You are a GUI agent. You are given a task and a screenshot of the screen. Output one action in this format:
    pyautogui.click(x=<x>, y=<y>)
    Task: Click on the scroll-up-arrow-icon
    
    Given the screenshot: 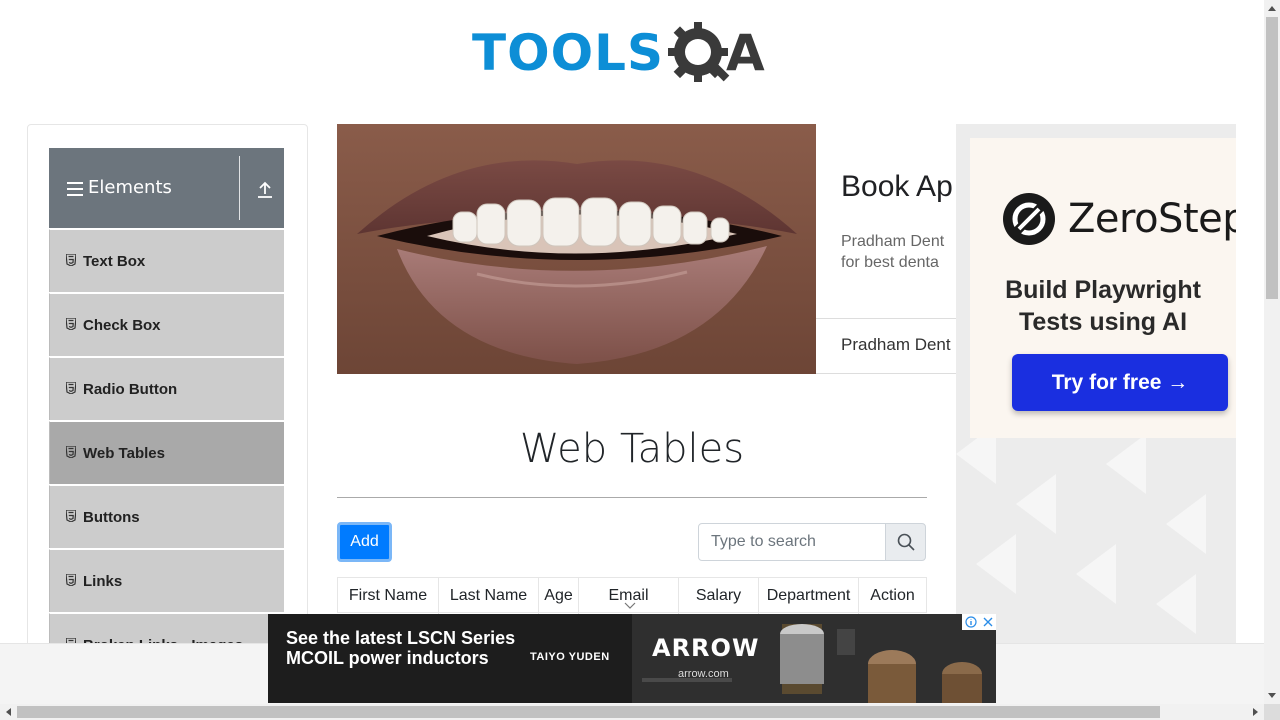 What is the action you would take?
    pyautogui.click(x=1272, y=8)
    